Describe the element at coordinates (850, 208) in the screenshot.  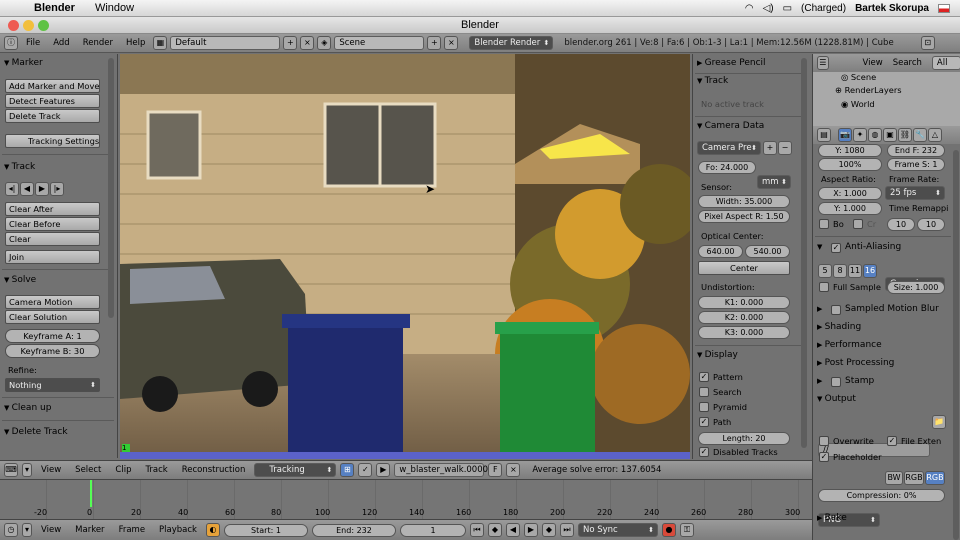
I see `aspect-y-field: Y: 1.000` at that location.